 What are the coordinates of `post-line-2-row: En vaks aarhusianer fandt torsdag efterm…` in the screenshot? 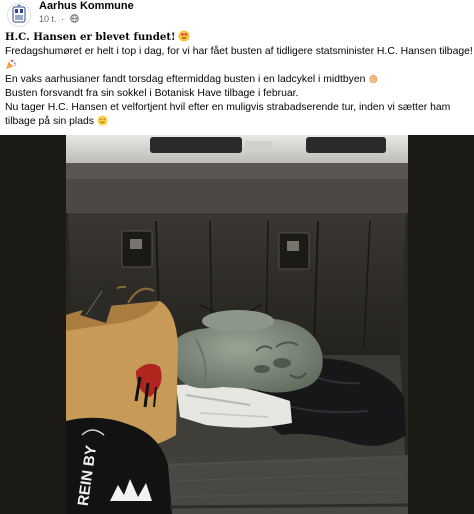 It's located at (238, 80).